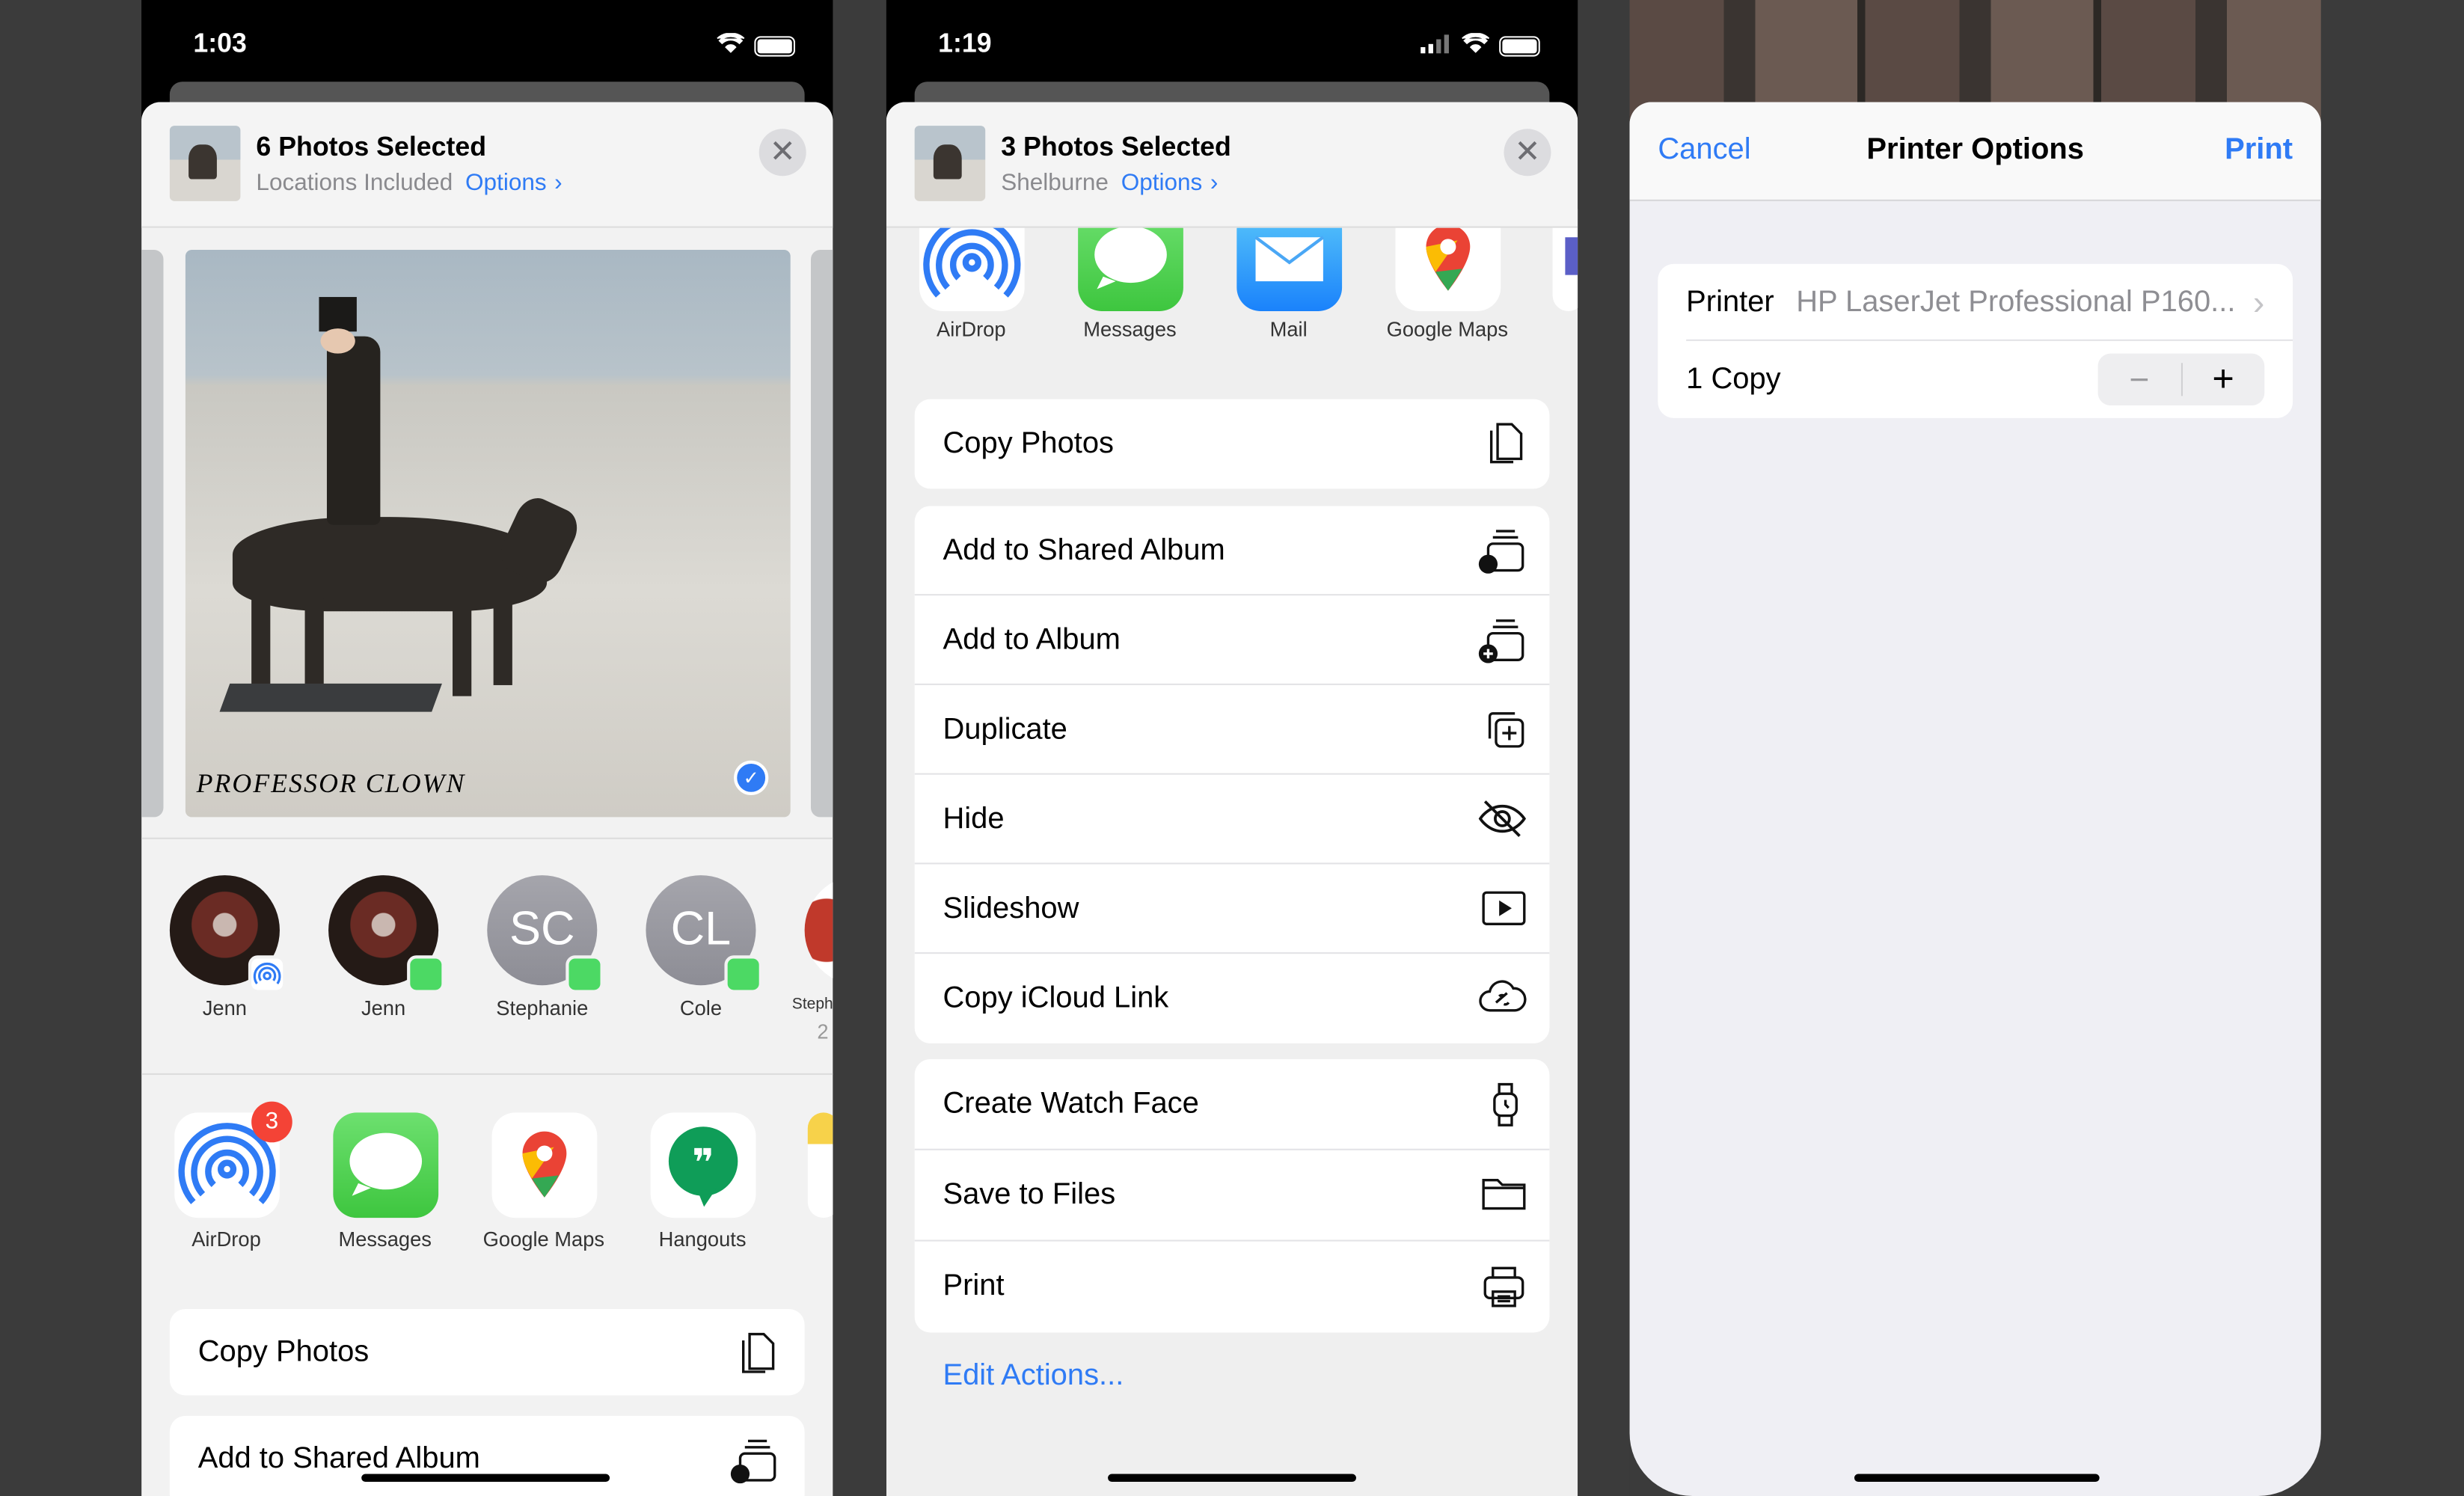 The width and height of the screenshot is (2464, 1496). I want to click on action-label: Copy iCloud Link, so click(1056, 999).